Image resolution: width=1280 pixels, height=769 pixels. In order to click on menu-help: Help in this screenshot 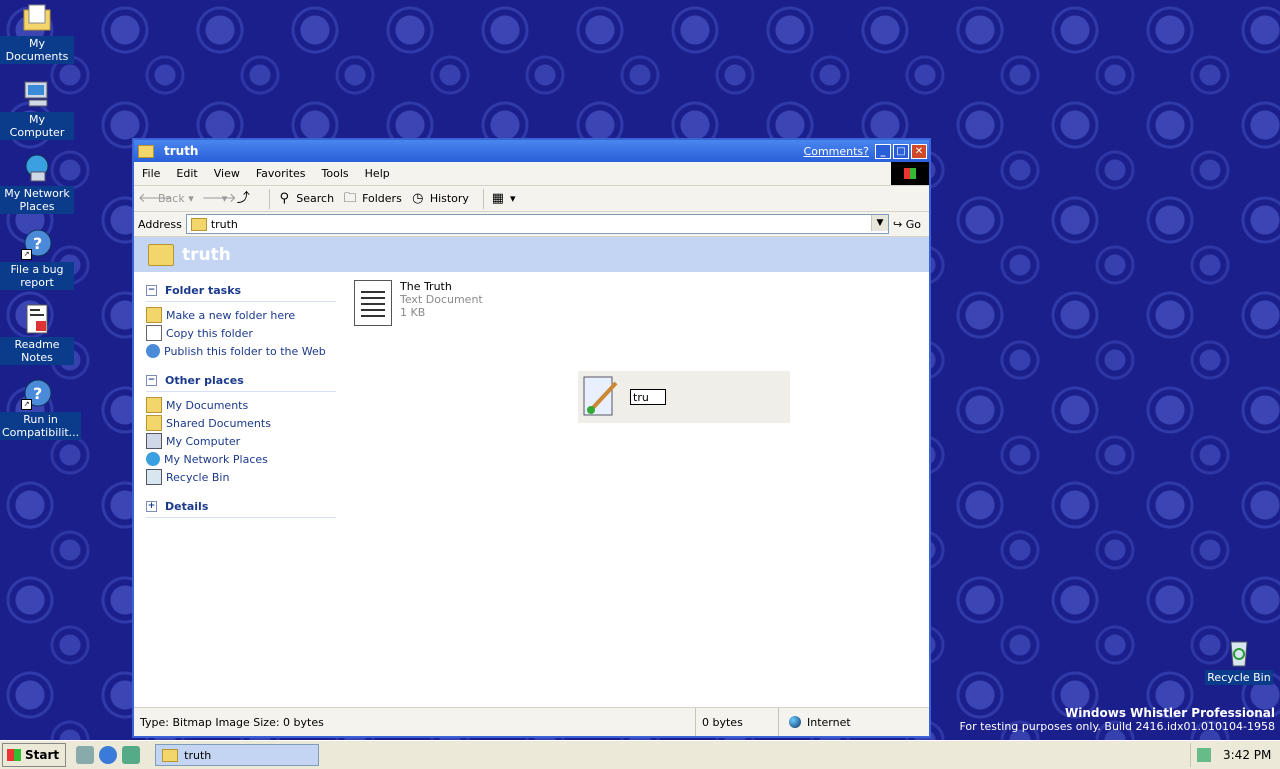, I will do `click(377, 173)`.